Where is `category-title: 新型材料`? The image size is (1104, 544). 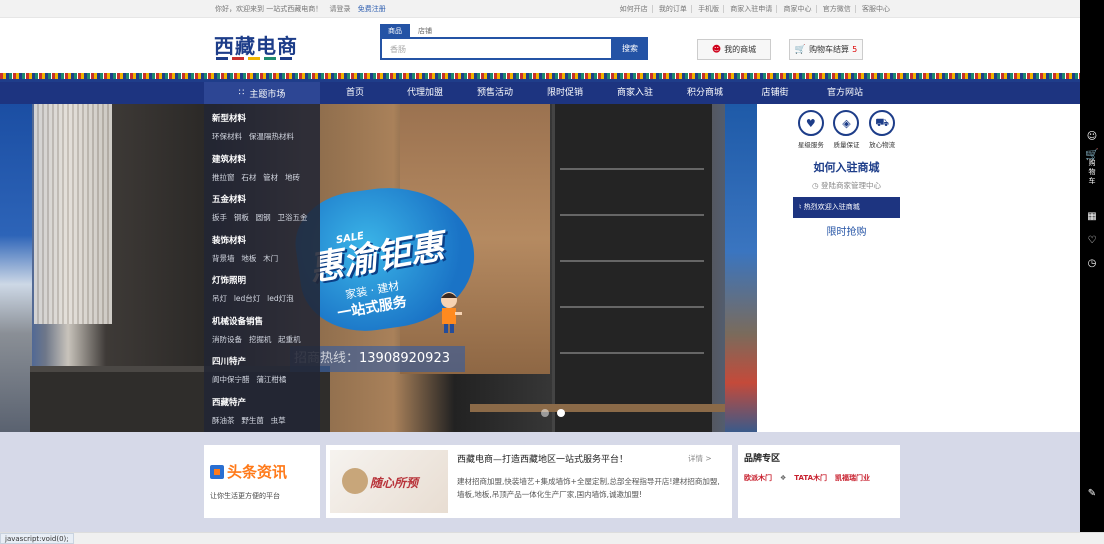
category-title: 新型材料 is located at coordinates (262, 114).